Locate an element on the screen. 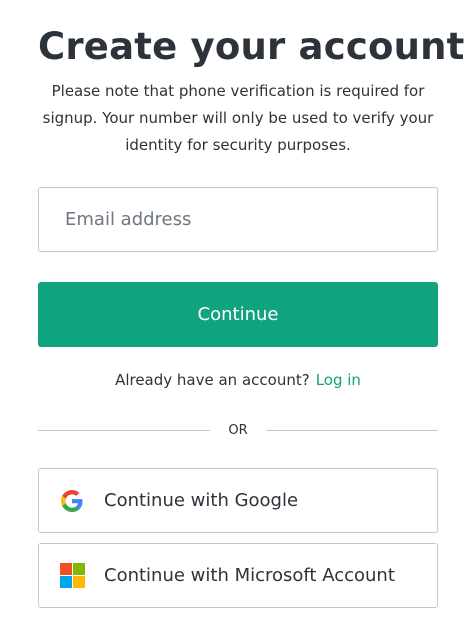 This screenshot has width=465, height=626. page-title: Create your account is located at coordinates (251, 46).